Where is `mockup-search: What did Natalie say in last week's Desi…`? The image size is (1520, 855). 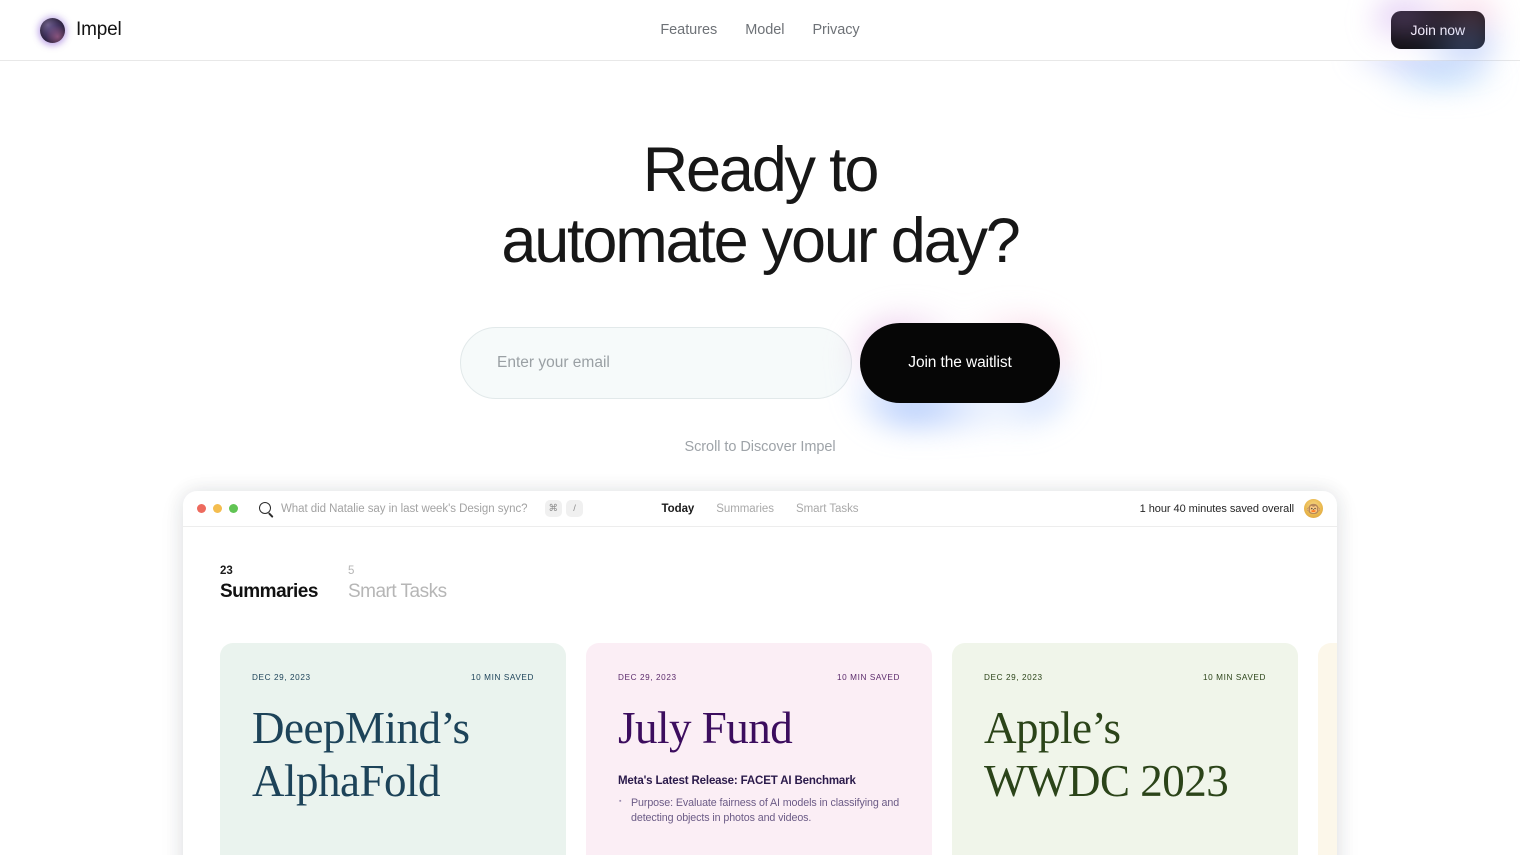 mockup-search: What did Natalie say in last week's Desi… is located at coordinates (421, 508).